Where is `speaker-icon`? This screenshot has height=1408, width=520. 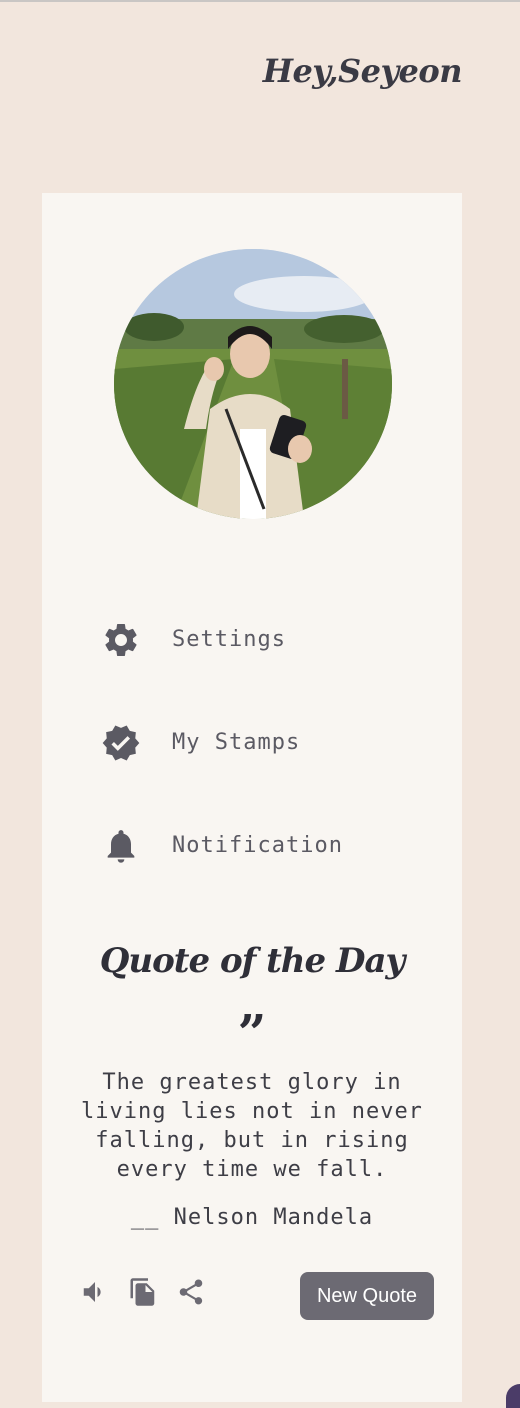 speaker-icon is located at coordinates (95, 1292).